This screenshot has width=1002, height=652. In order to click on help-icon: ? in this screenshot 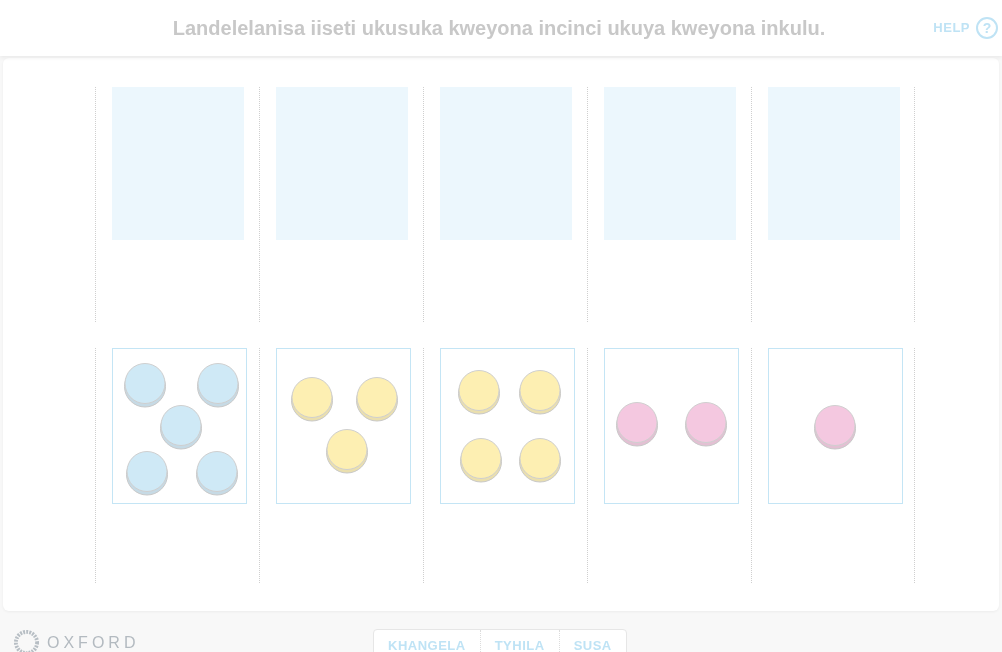, I will do `click(987, 27)`.